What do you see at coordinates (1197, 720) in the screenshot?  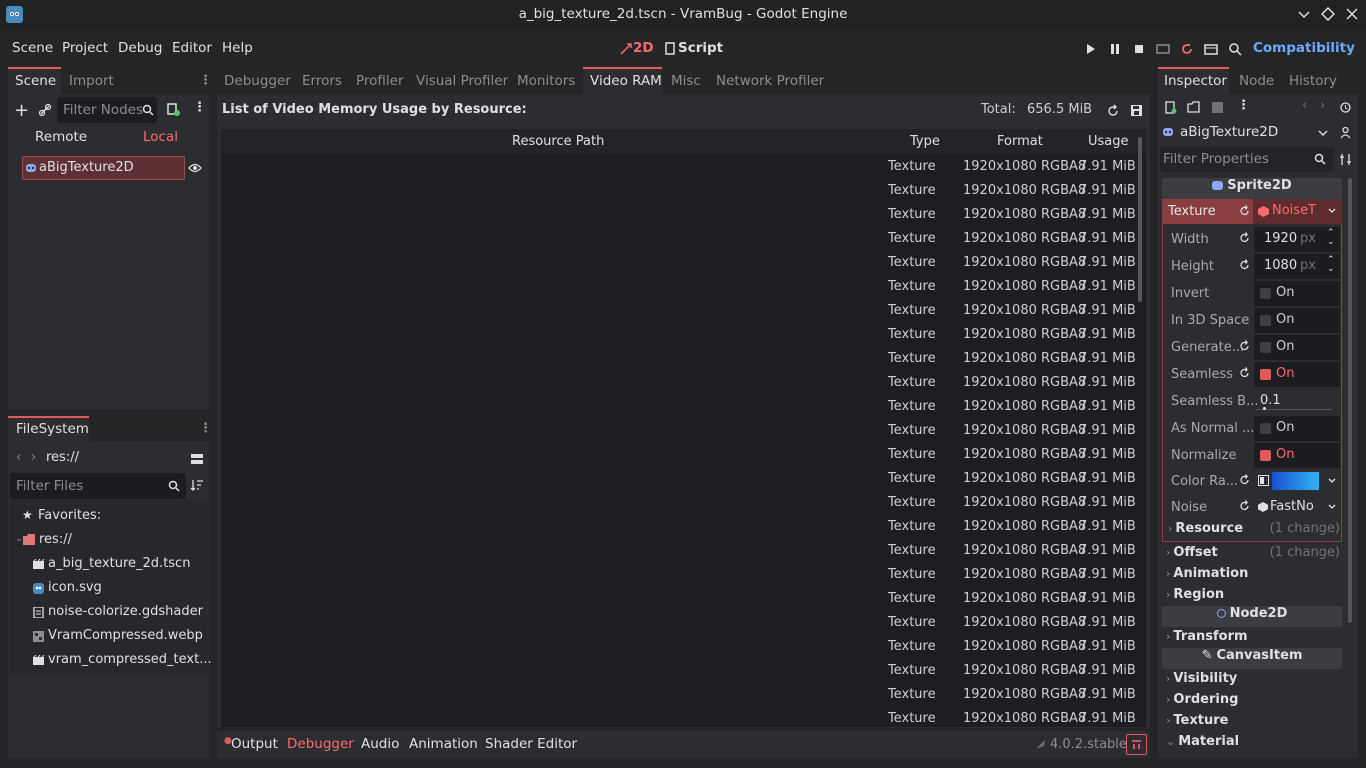 I see `texture-group-header: › Texture` at bounding box center [1197, 720].